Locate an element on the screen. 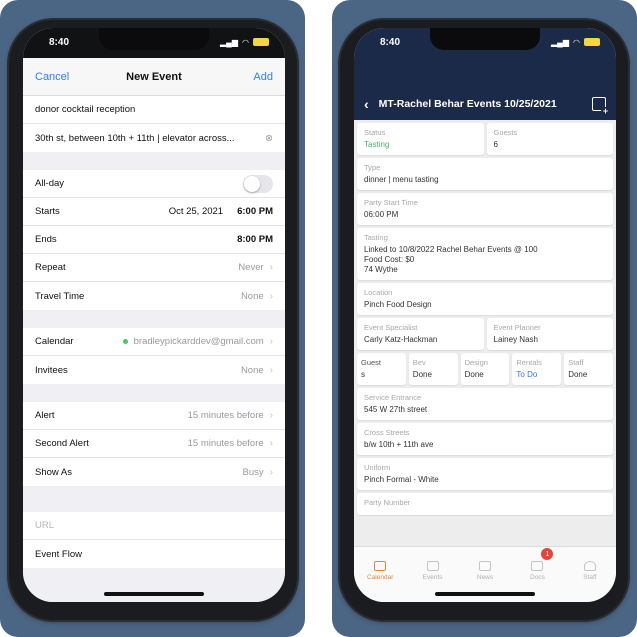 This screenshot has height=637, width=637. cancel-button: Cancel is located at coordinates (52, 77).